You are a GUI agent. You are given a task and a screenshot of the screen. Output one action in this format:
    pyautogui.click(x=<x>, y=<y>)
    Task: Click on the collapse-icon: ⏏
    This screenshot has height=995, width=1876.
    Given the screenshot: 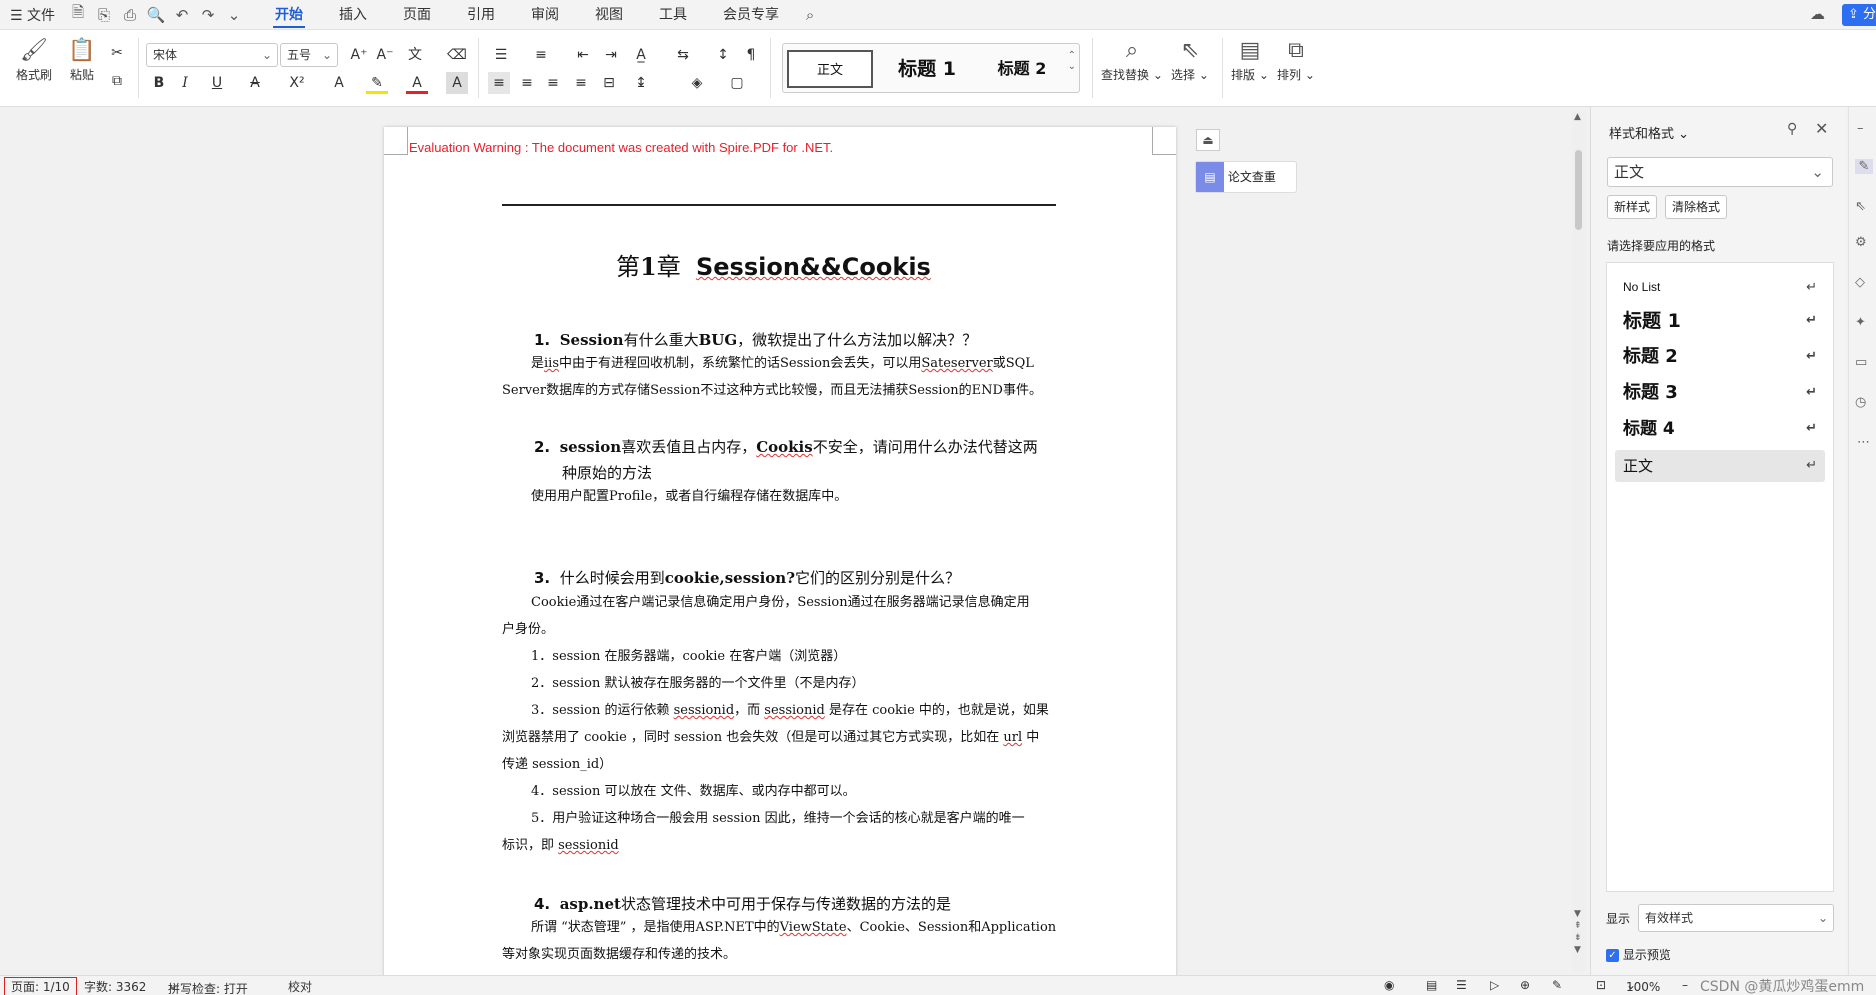 What is the action you would take?
    pyautogui.click(x=1208, y=140)
    